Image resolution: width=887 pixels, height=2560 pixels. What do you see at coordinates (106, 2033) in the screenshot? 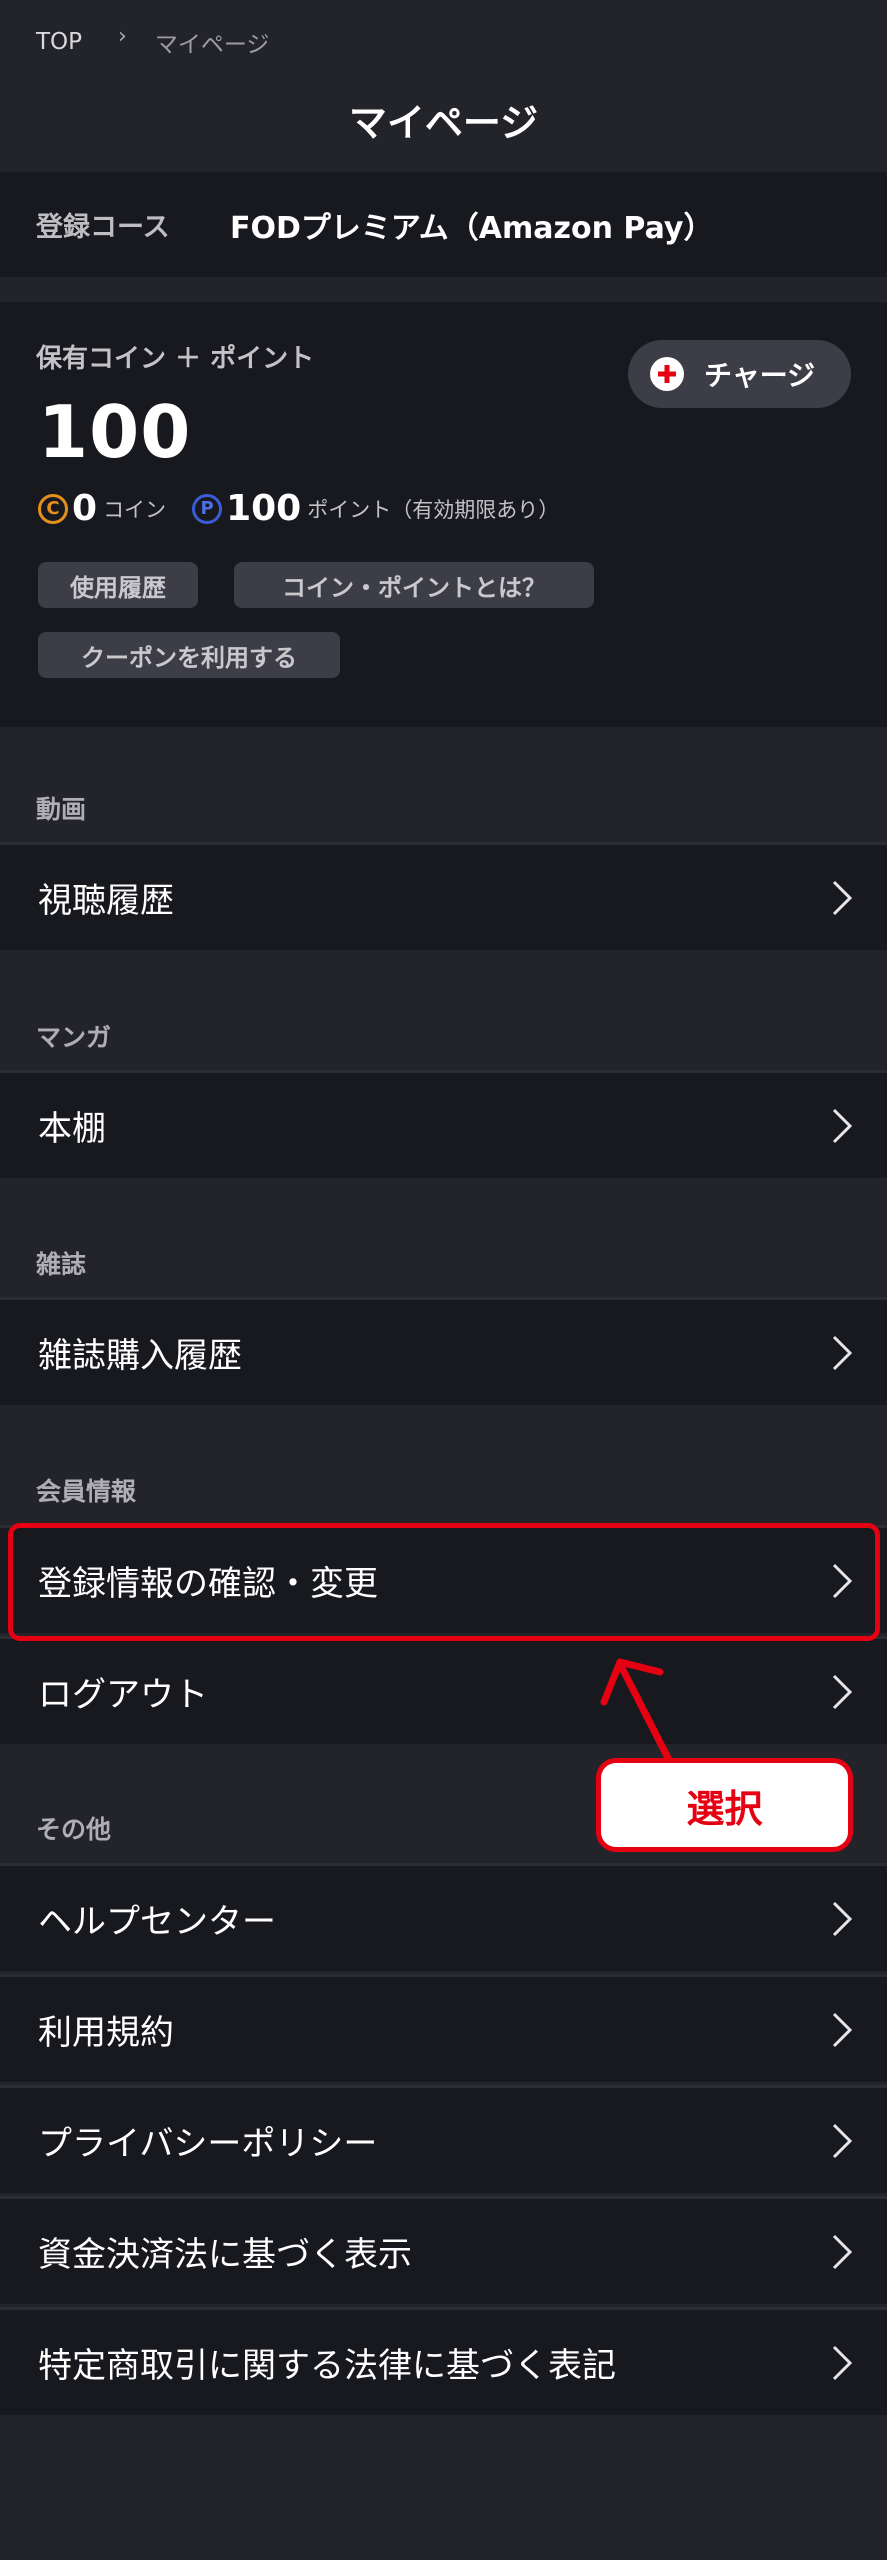
I see `list-item-label: 利用規約` at bounding box center [106, 2033].